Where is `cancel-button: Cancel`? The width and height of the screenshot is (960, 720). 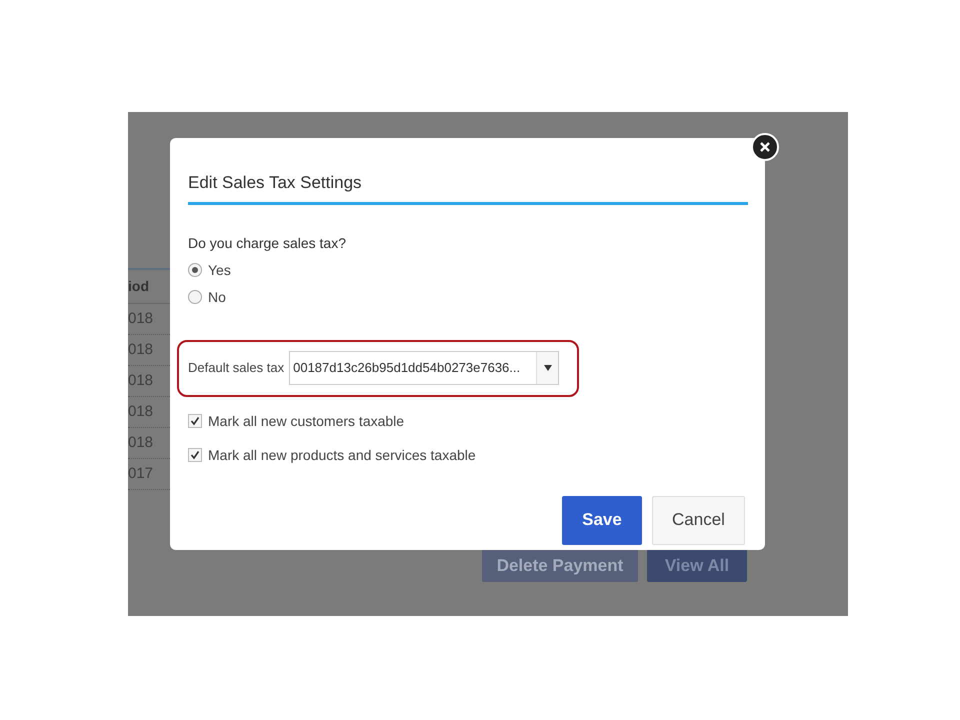 cancel-button: Cancel is located at coordinates (698, 520).